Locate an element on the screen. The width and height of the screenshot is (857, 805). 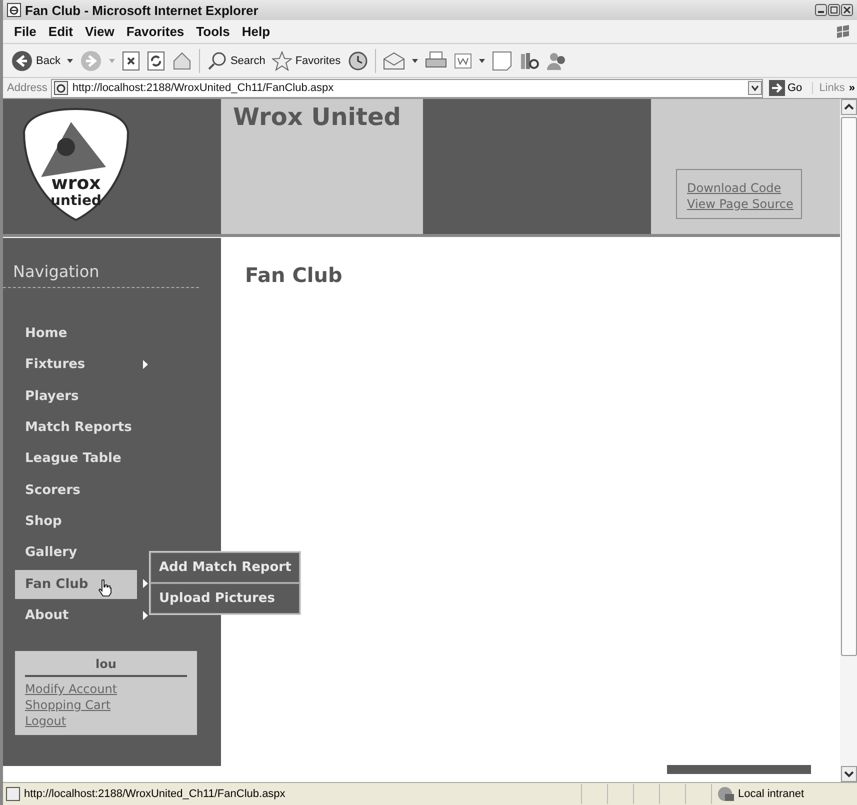
browser-logo-icon is located at coordinates (14, 10).